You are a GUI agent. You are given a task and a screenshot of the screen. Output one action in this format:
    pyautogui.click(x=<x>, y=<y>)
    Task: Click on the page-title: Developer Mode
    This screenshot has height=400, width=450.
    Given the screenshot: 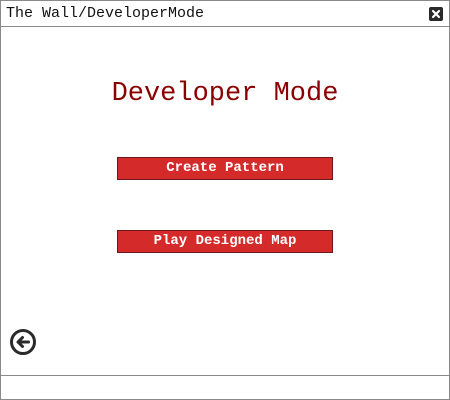 What is the action you would take?
    pyautogui.click(x=225, y=94)
    